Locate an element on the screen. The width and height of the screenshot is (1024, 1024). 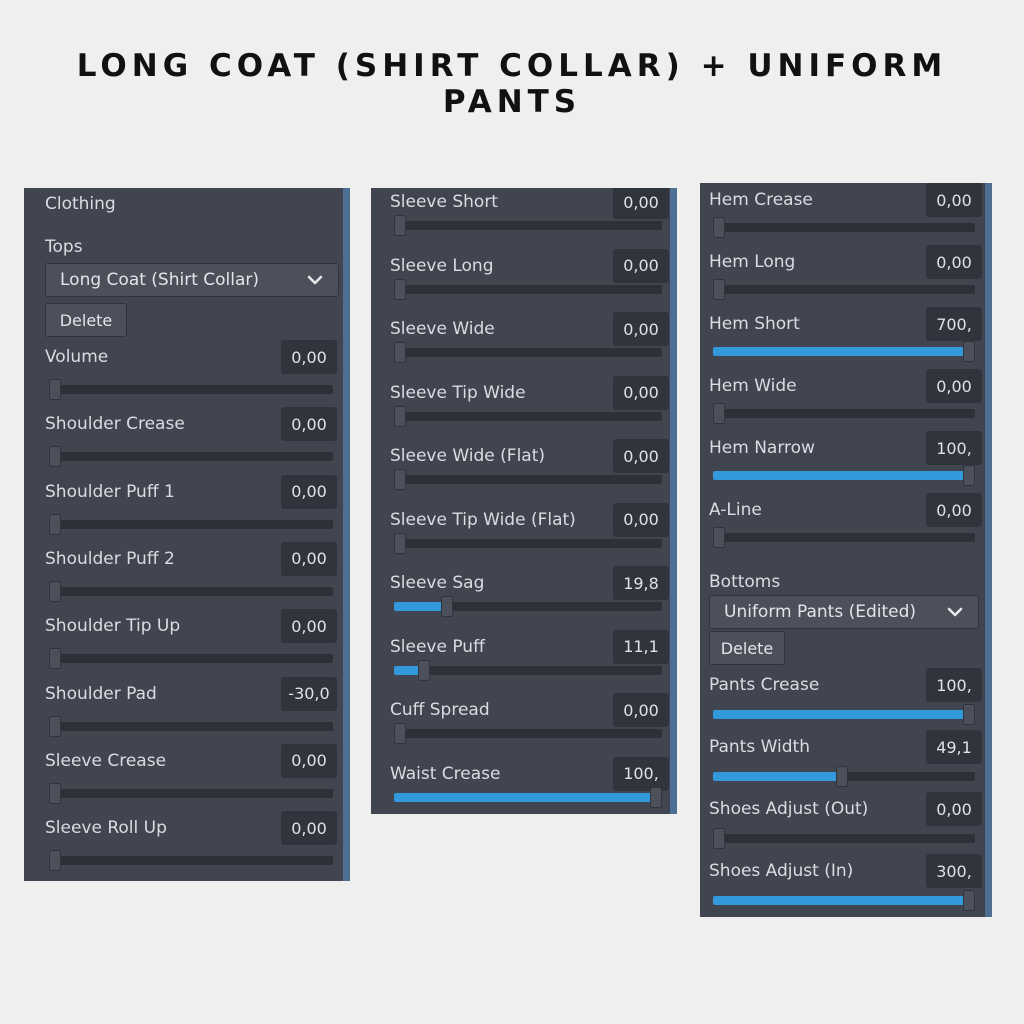
slider-label: Pants Crease is located at coordinates (764, 685).